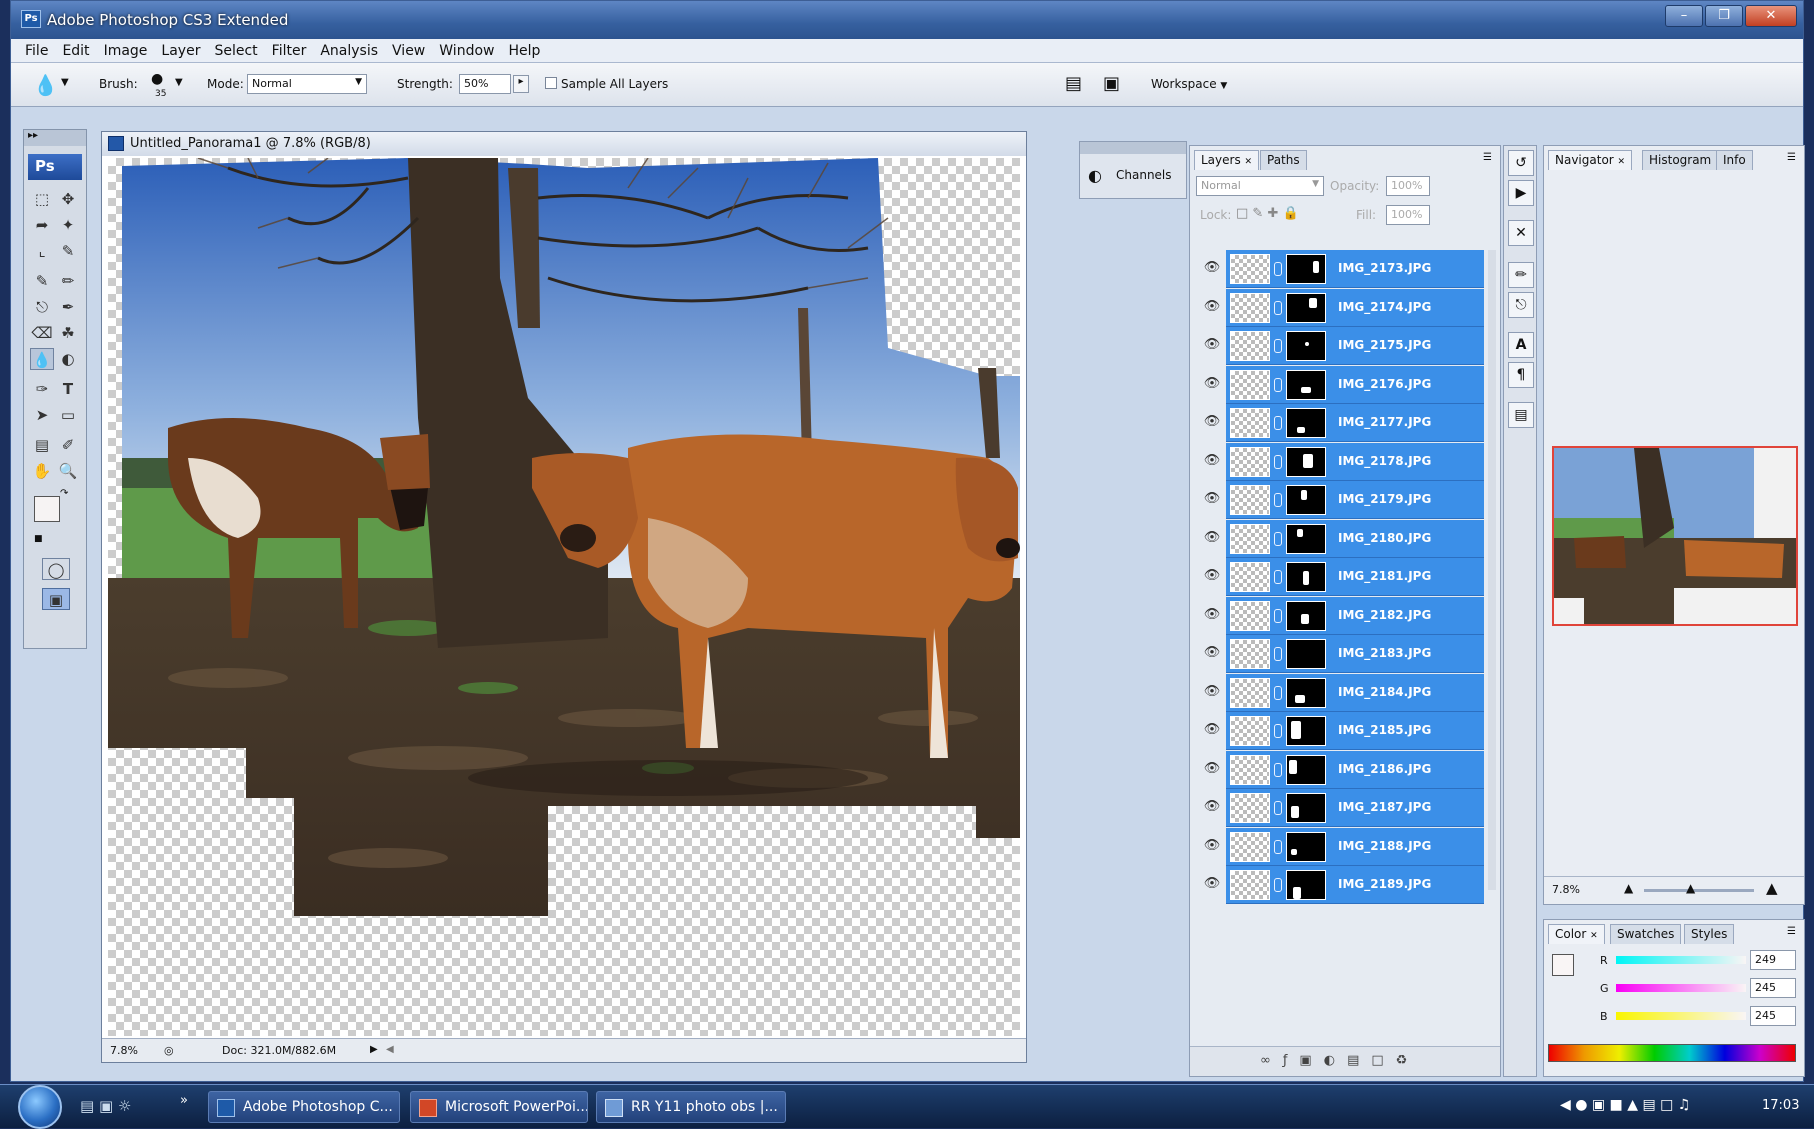 Image resolution: width=1814 pixels, height=1129 pixels. I want to click on layers-scrollbar, so click(1492, 570).